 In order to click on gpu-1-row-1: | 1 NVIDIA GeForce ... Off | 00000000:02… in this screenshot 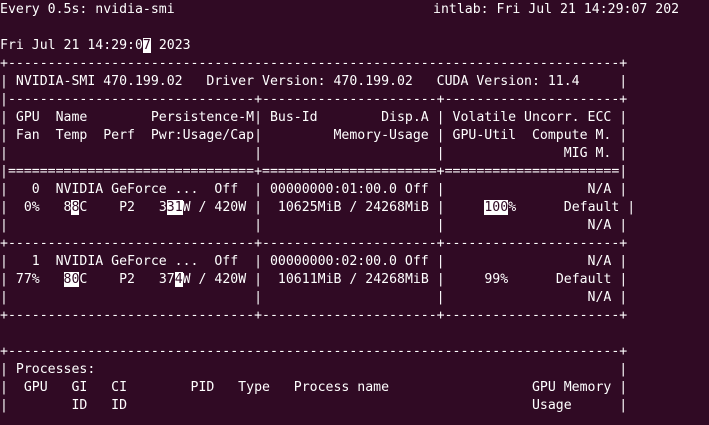, I will do `click(314, 261)`.